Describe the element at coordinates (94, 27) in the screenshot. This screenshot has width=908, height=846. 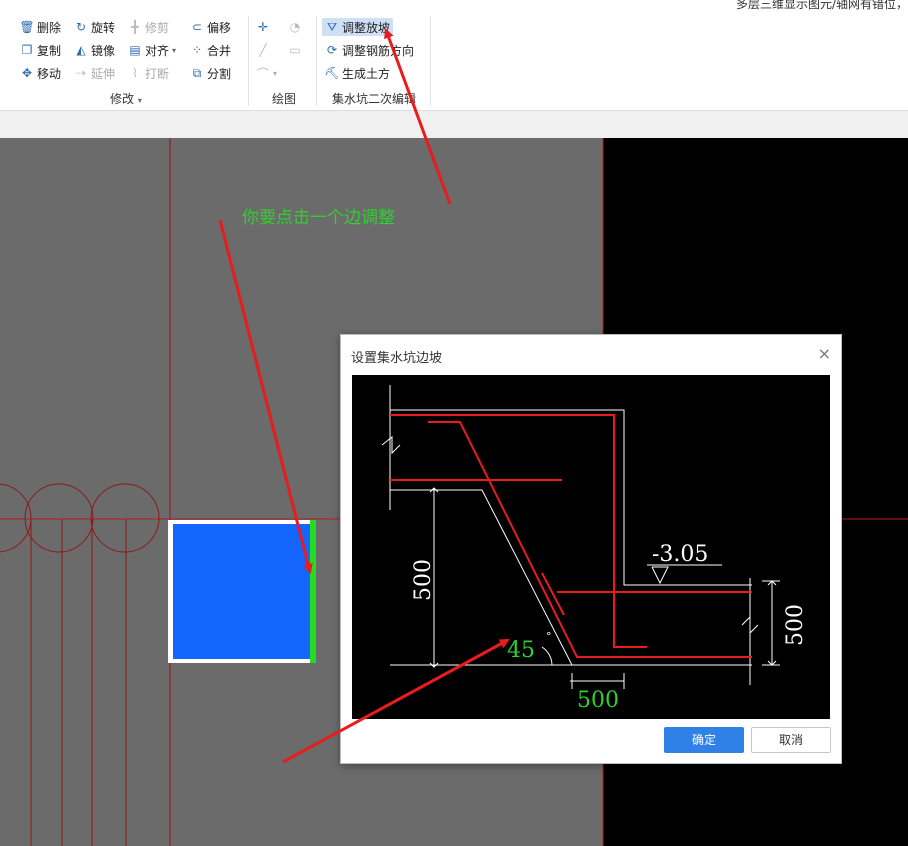
I see `rotate-button: ↻ 旋转` at that location.